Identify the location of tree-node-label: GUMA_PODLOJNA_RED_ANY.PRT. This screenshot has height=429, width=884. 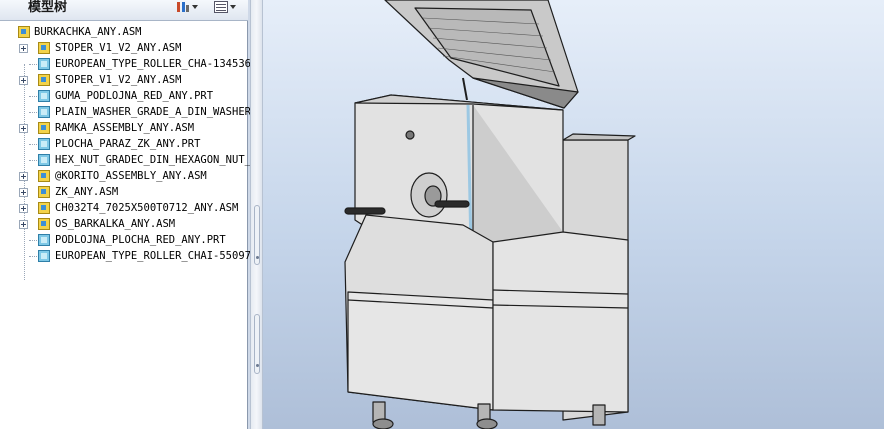
(134, 96).